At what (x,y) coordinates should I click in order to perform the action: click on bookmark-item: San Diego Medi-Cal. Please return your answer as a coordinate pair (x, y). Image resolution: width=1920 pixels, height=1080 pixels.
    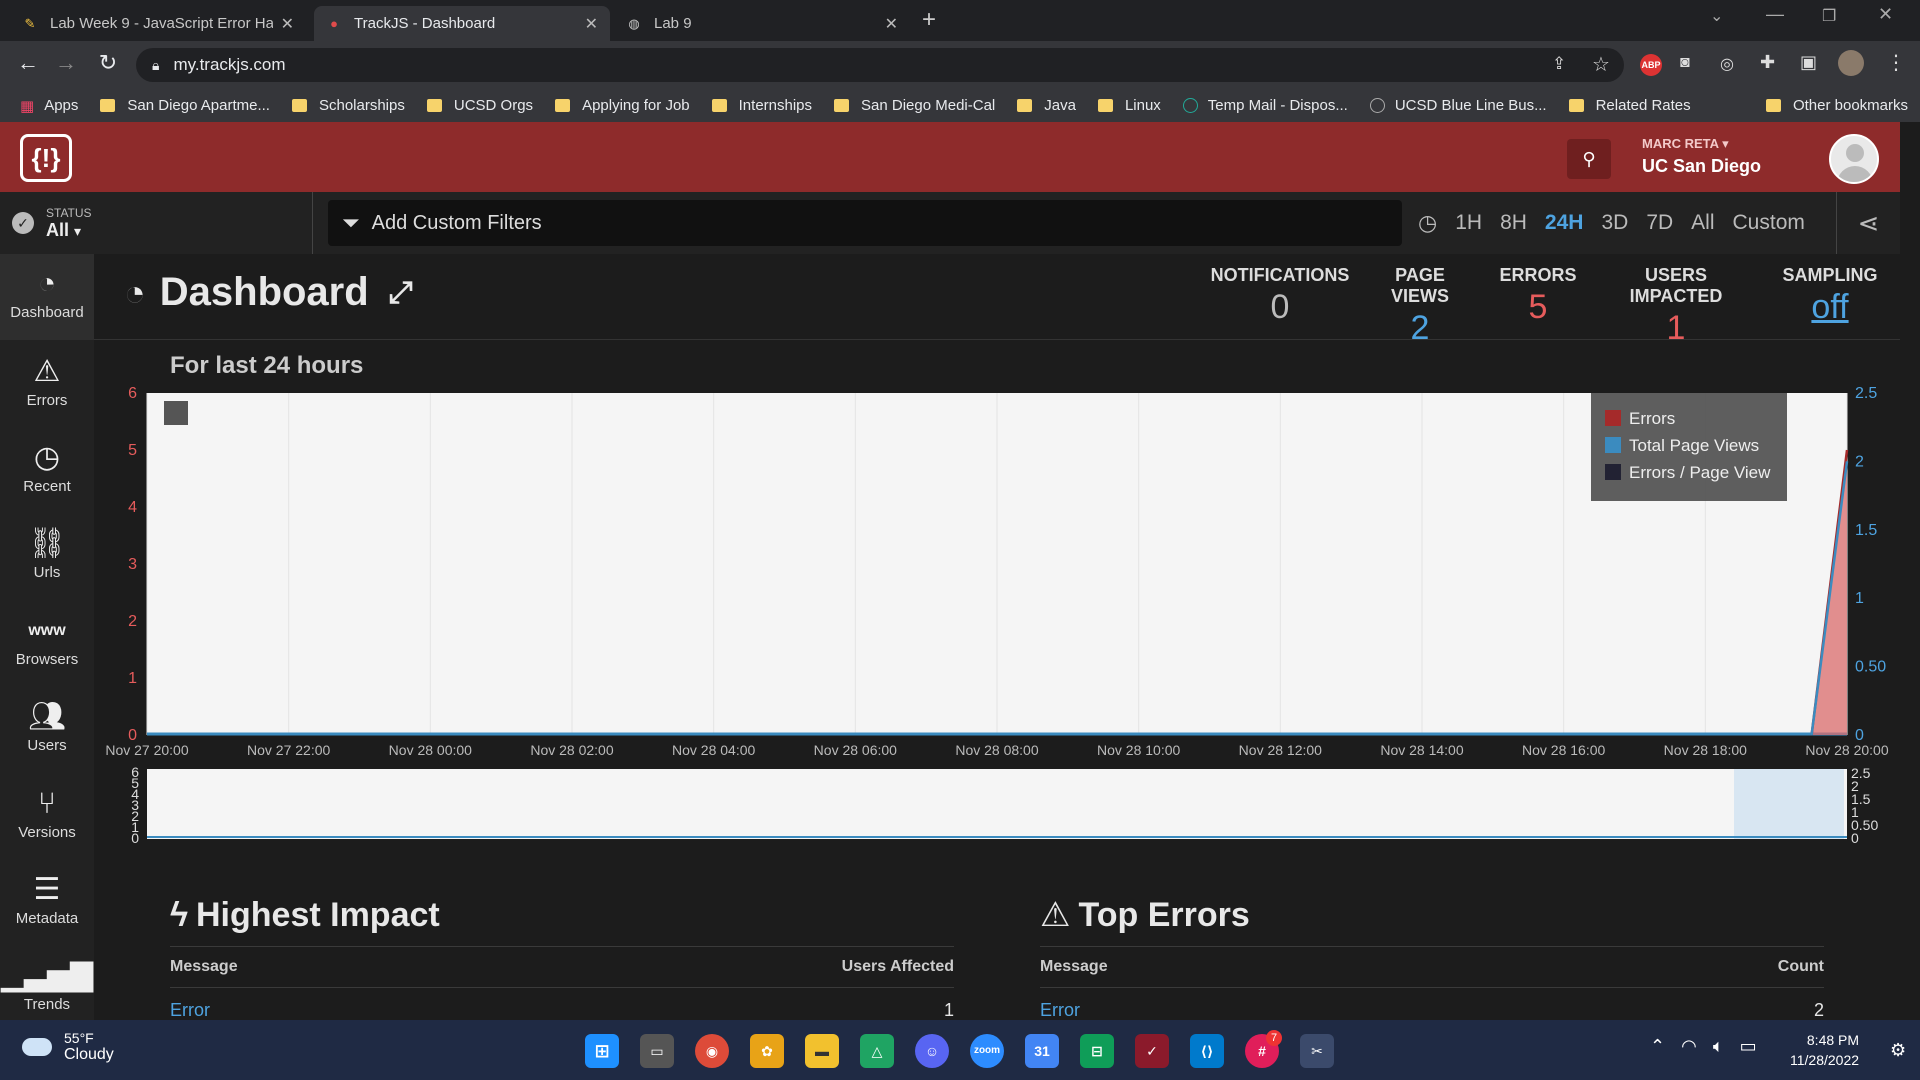
    Looking at the image, I should click on (914, 105).